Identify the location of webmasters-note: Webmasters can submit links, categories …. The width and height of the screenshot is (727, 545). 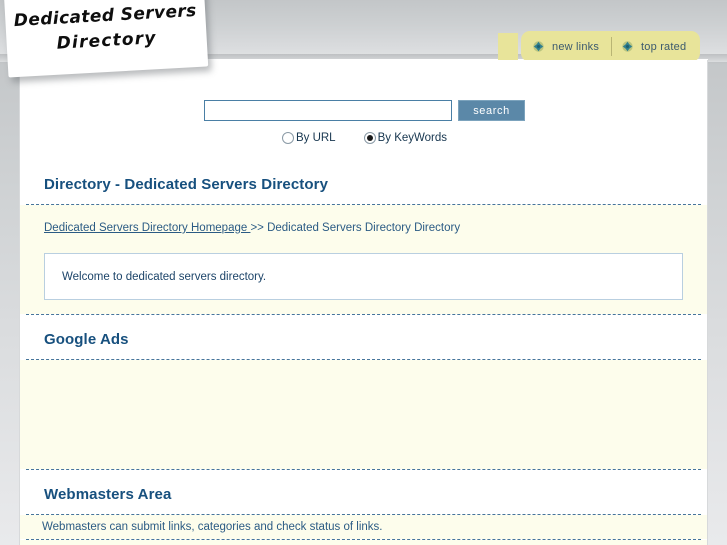
(363, 527).